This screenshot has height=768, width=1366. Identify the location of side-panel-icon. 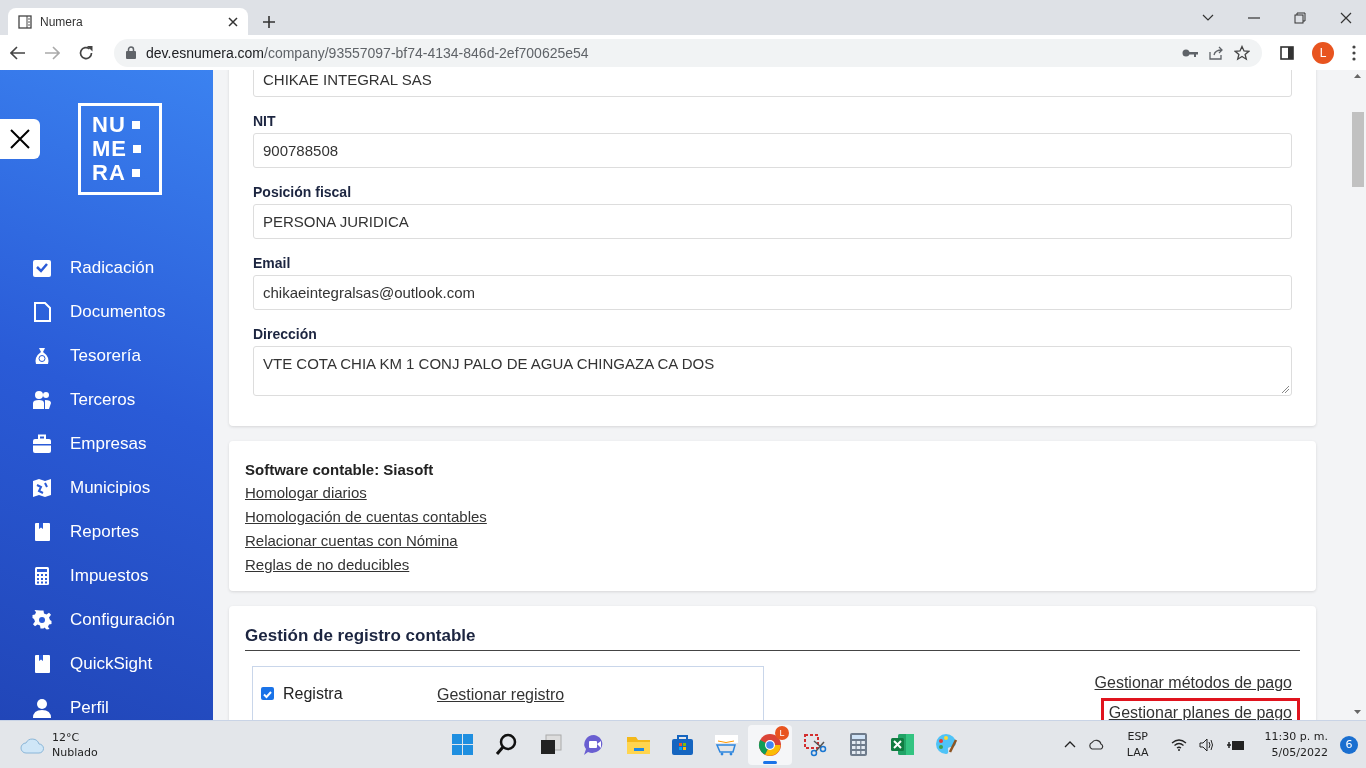
(1287, 52).